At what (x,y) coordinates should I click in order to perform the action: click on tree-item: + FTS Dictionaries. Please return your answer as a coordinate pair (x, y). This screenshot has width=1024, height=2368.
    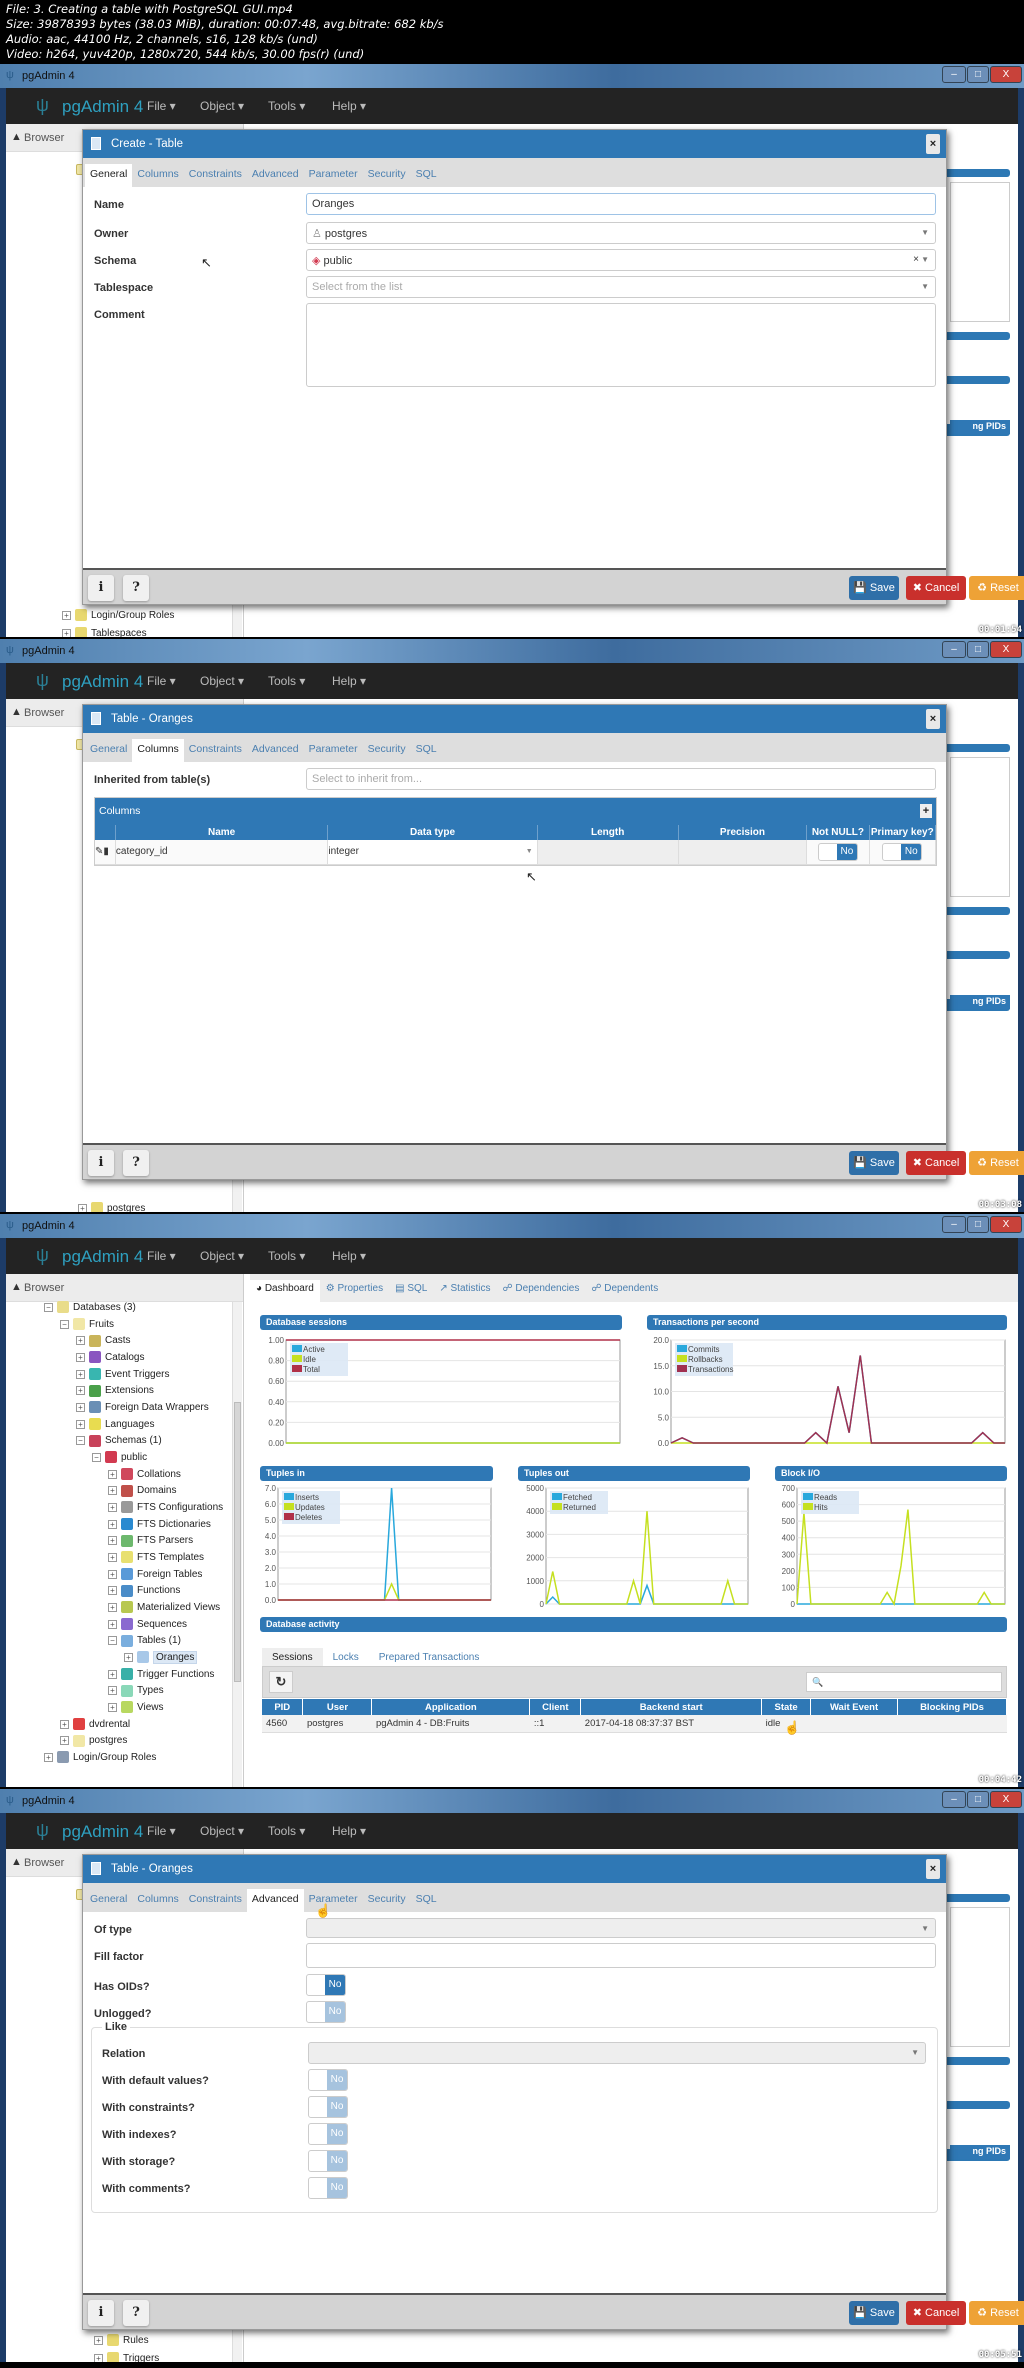
    Looking at the image, I should click on (159, 1525).